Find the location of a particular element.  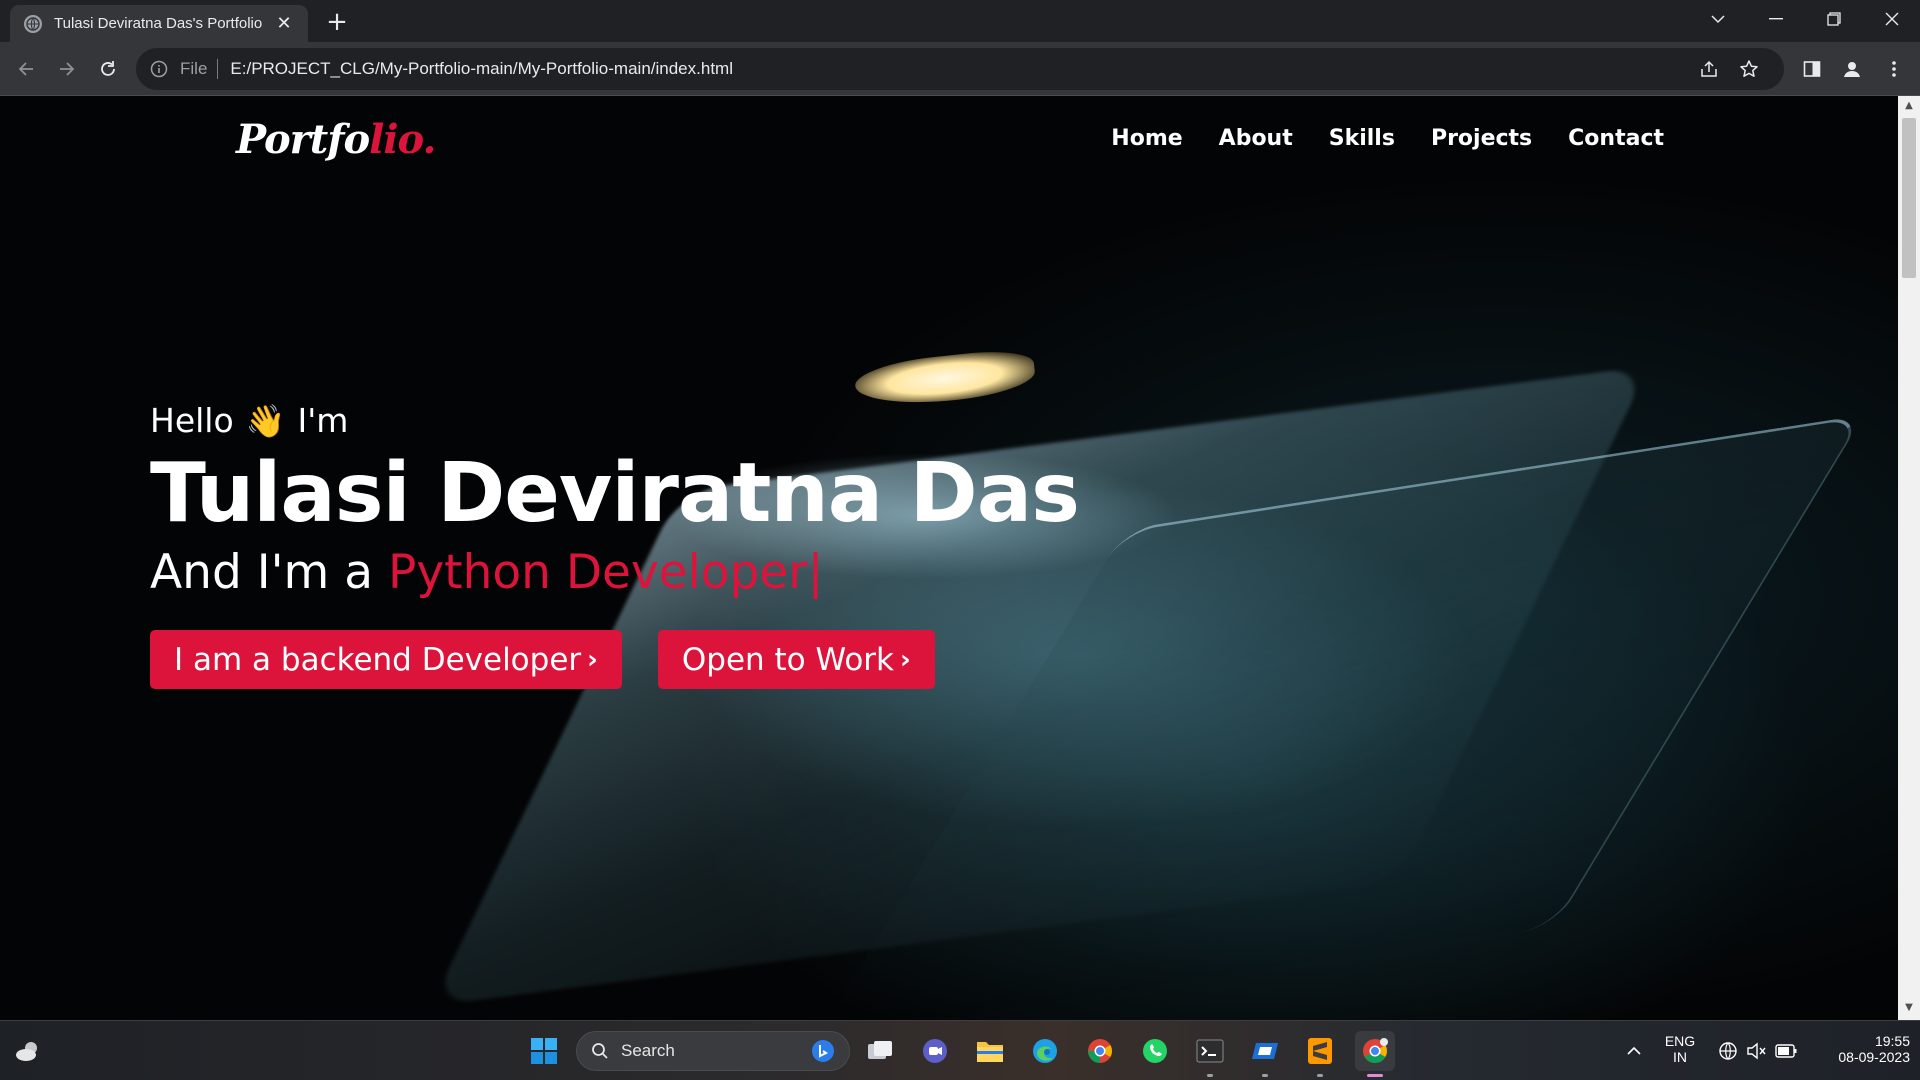

open-to-work-button: Open to Work › is located at coordinates (796, 659).